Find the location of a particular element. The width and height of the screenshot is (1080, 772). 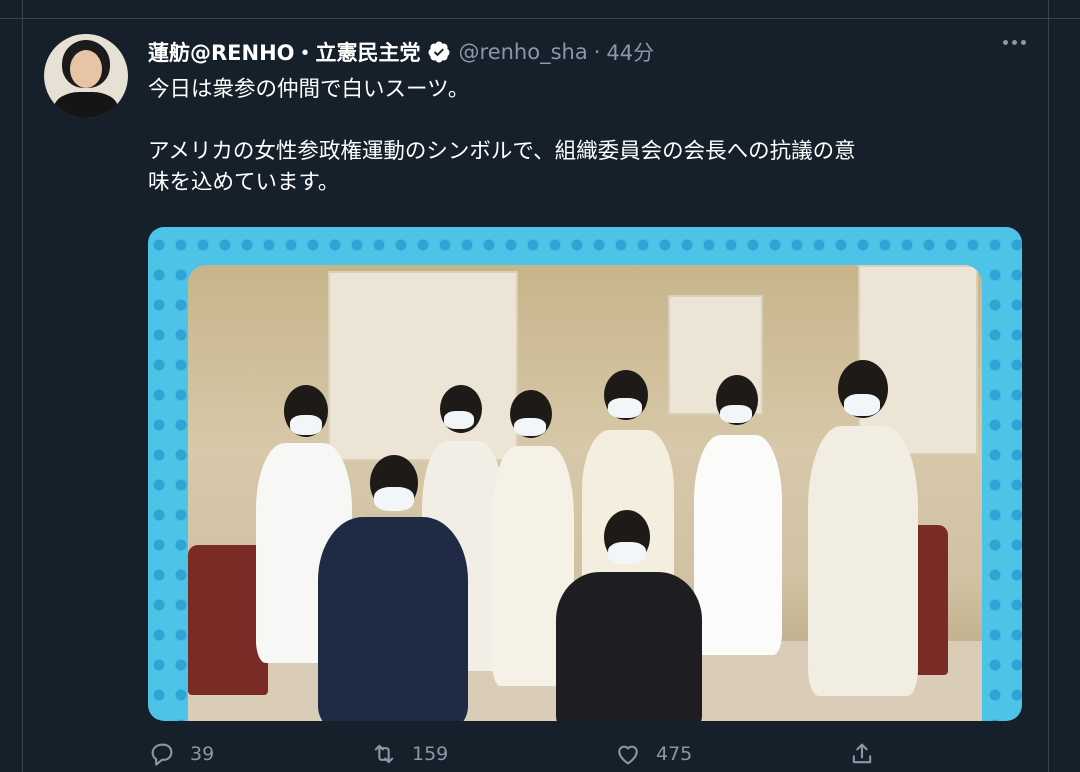

column-border-right is located at coordinates (1048, 386).